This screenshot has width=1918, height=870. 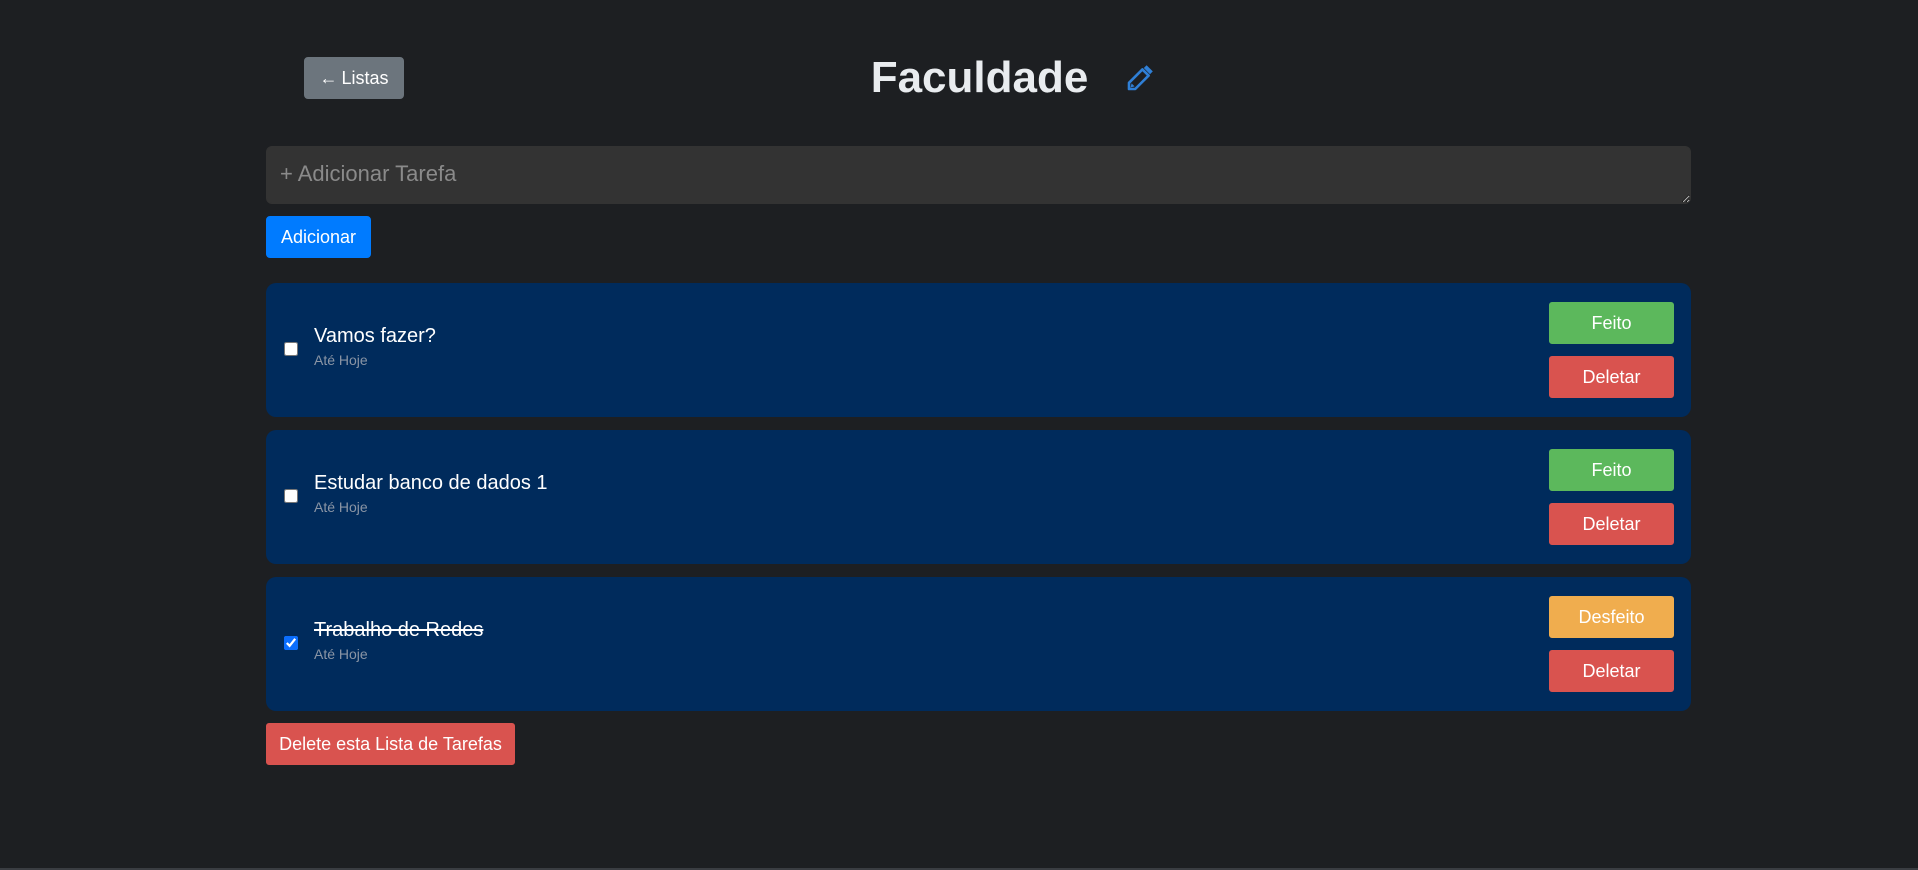 I want to click on mark-undone-button: Desfeito, so click(x=1611, y=617).